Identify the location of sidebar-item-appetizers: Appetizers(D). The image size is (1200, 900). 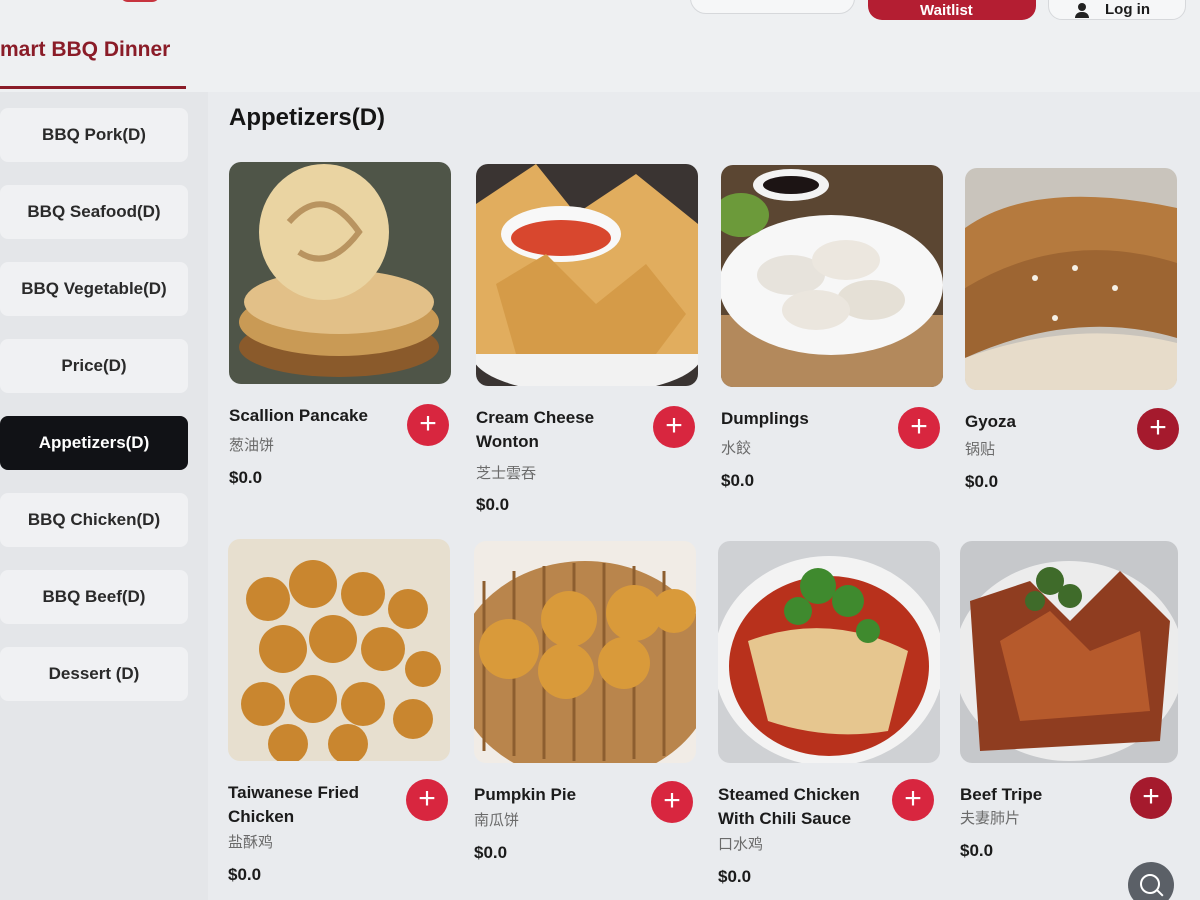
(94, 443).